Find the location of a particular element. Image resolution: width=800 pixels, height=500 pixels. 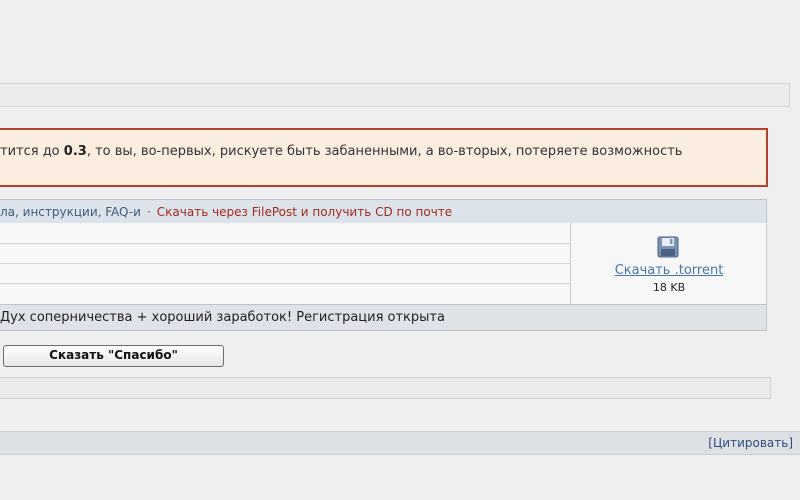

top-bar is located at coordinates (395, 95).